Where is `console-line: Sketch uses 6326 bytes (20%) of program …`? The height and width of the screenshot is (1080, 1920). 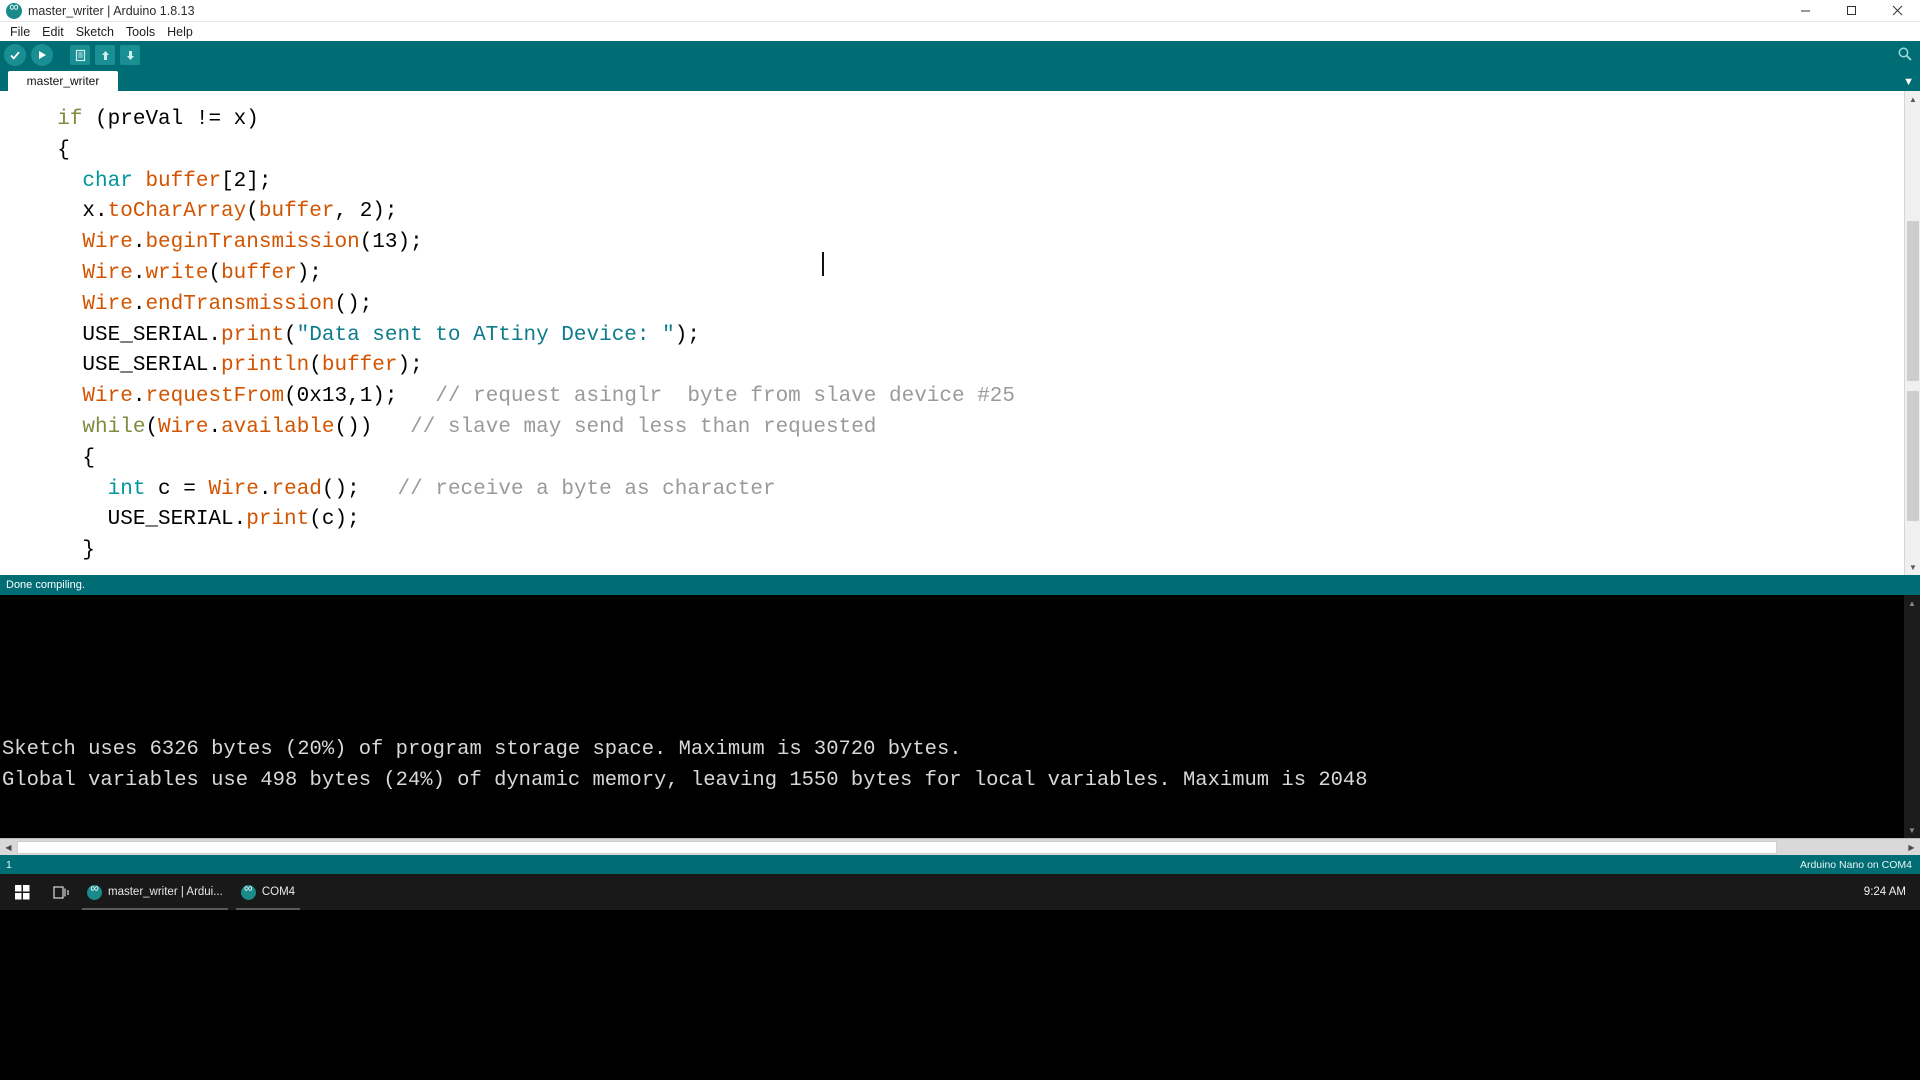
console-line: Sketch uses 6326 bytes (20%) of program … is located at coordinates (482, 749).